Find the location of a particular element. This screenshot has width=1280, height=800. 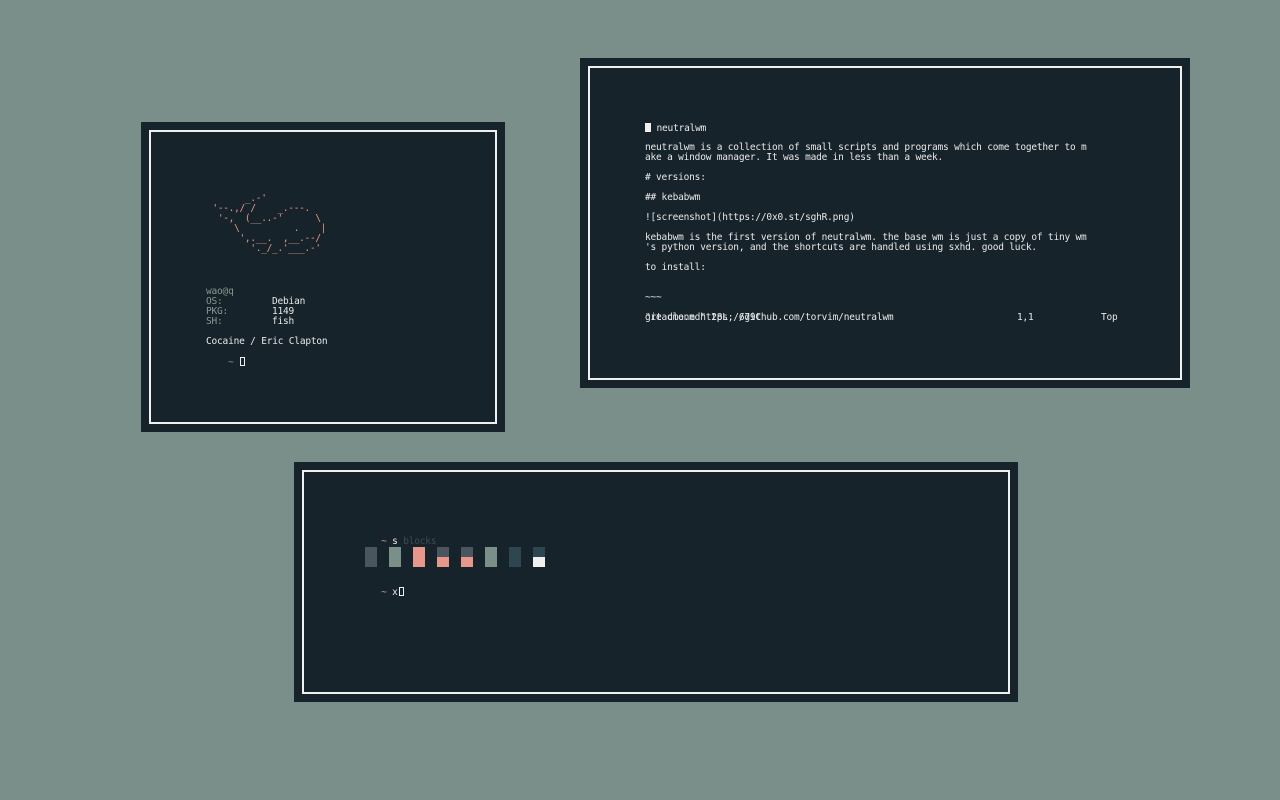

editor-line: to install: is located at coordinates (675, 267).